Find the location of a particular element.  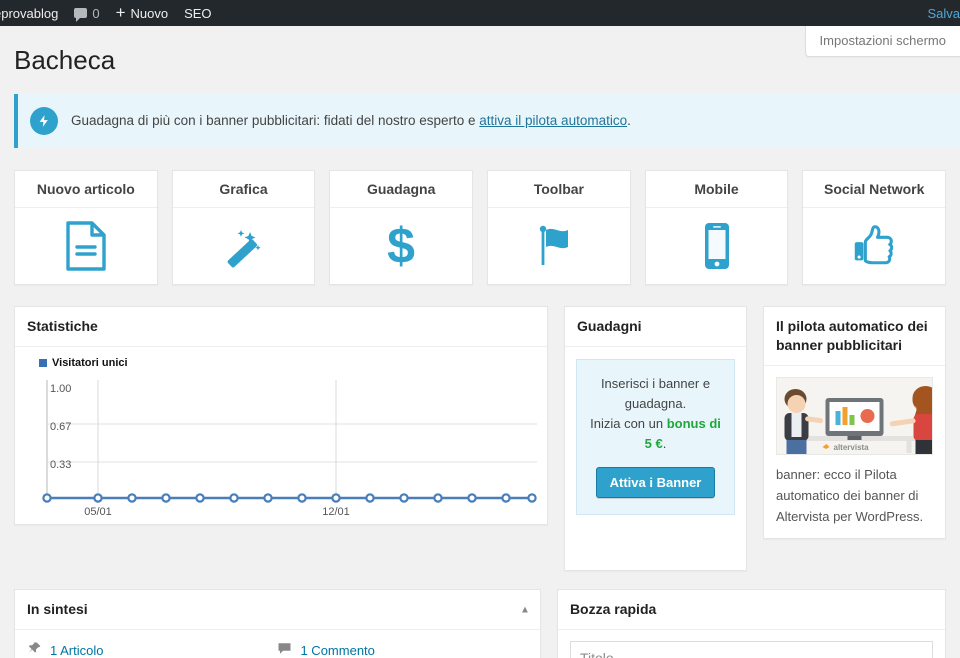

card-mobile-label: Mobile is located at coordinates (716, 189).